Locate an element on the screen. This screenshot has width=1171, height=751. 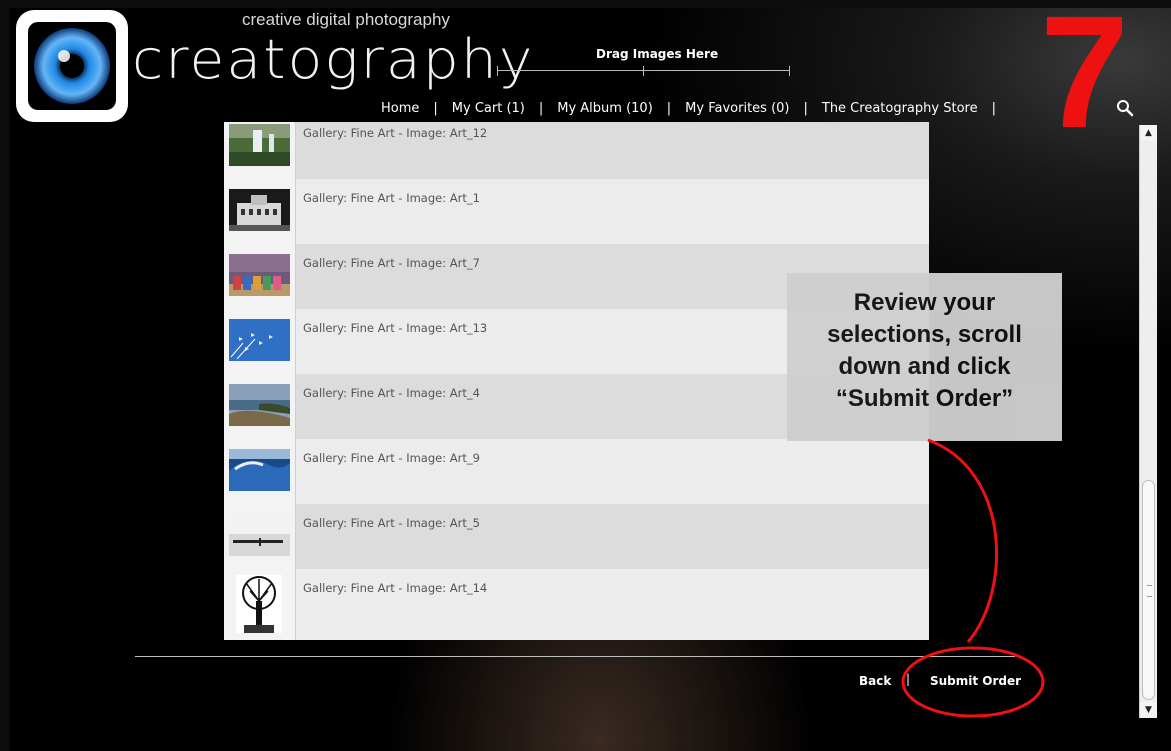
tree-thumbnail is located at coordinates (259, 604).